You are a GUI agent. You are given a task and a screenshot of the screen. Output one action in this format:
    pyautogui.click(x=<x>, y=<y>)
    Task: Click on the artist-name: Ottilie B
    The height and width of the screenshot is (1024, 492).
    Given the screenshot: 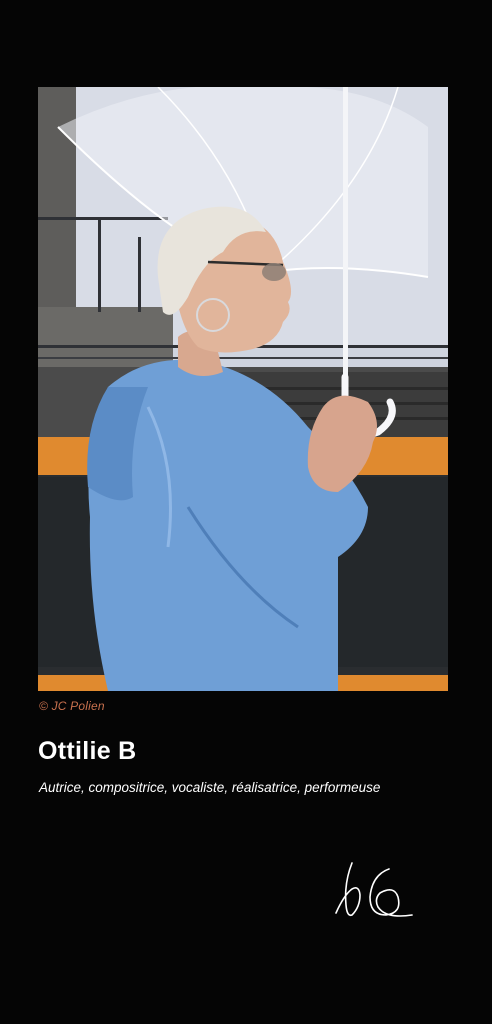 What is the action you would take?
    pyautogui.click(x=87, y=751)
    